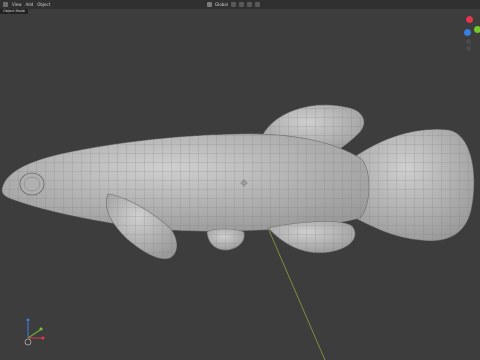 Image resolution: width=480 pixels, height=360 pixels. What do you see at coordinates (32, 184) in the screenshot?
I see `fish-eye` at bounding box center [32, 184].